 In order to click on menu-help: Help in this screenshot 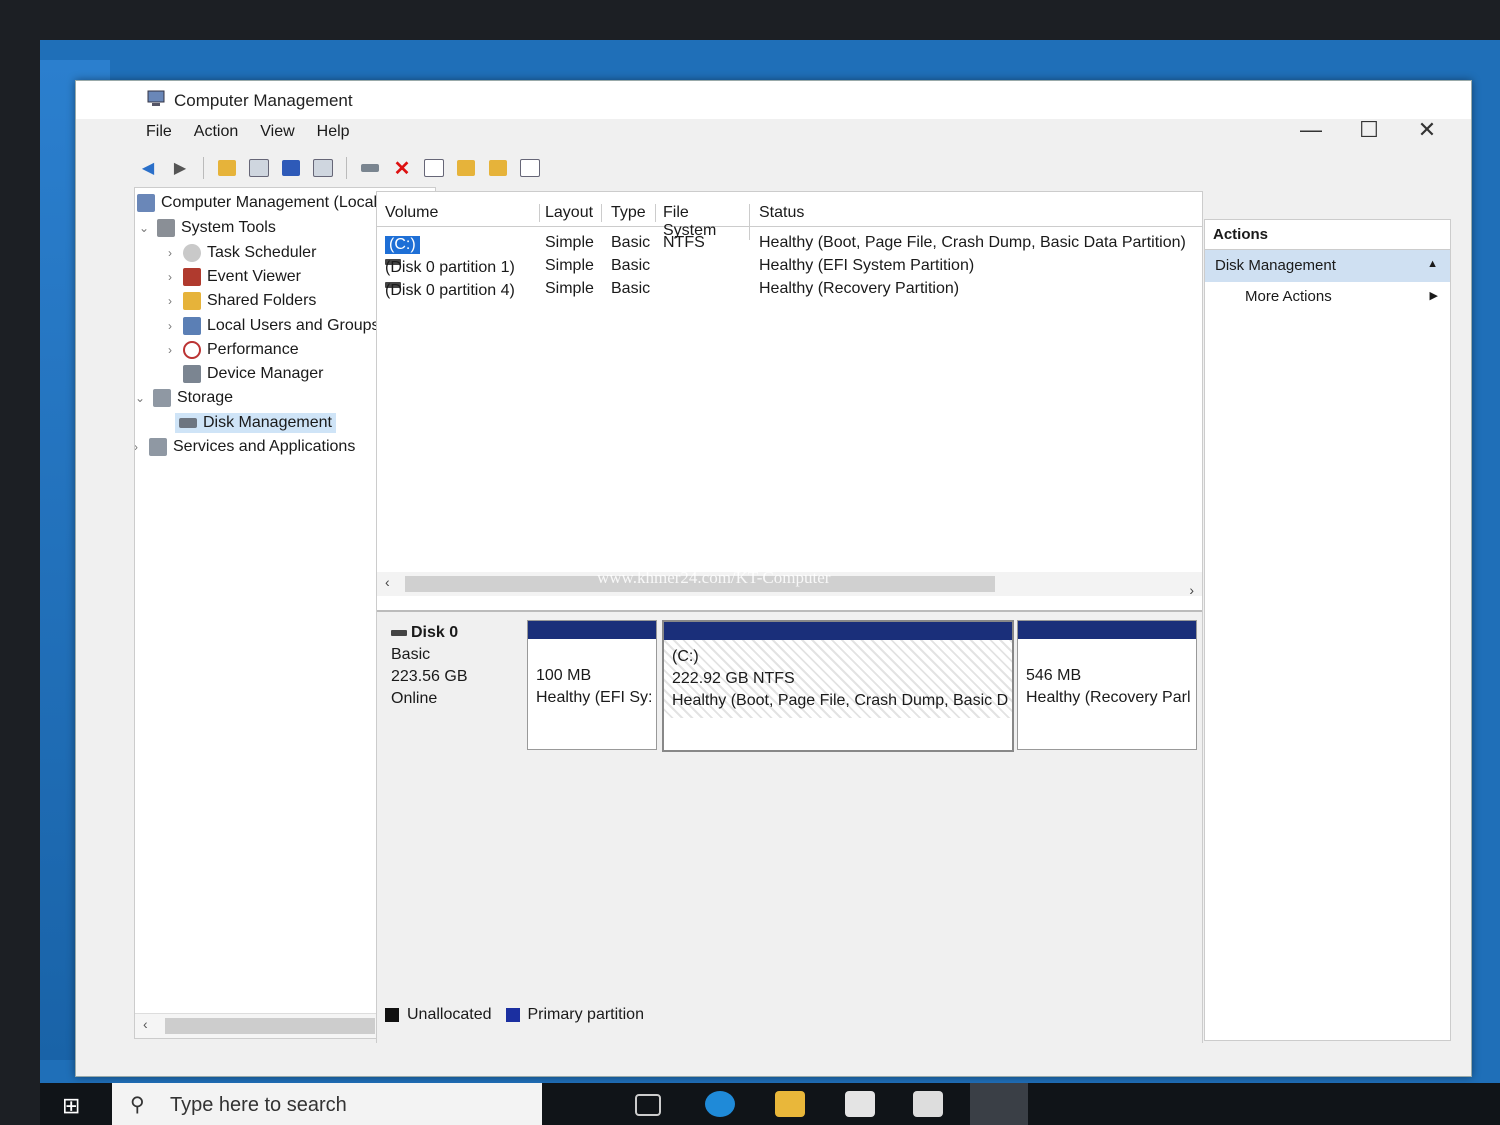, I will do `click(333, 135)`.